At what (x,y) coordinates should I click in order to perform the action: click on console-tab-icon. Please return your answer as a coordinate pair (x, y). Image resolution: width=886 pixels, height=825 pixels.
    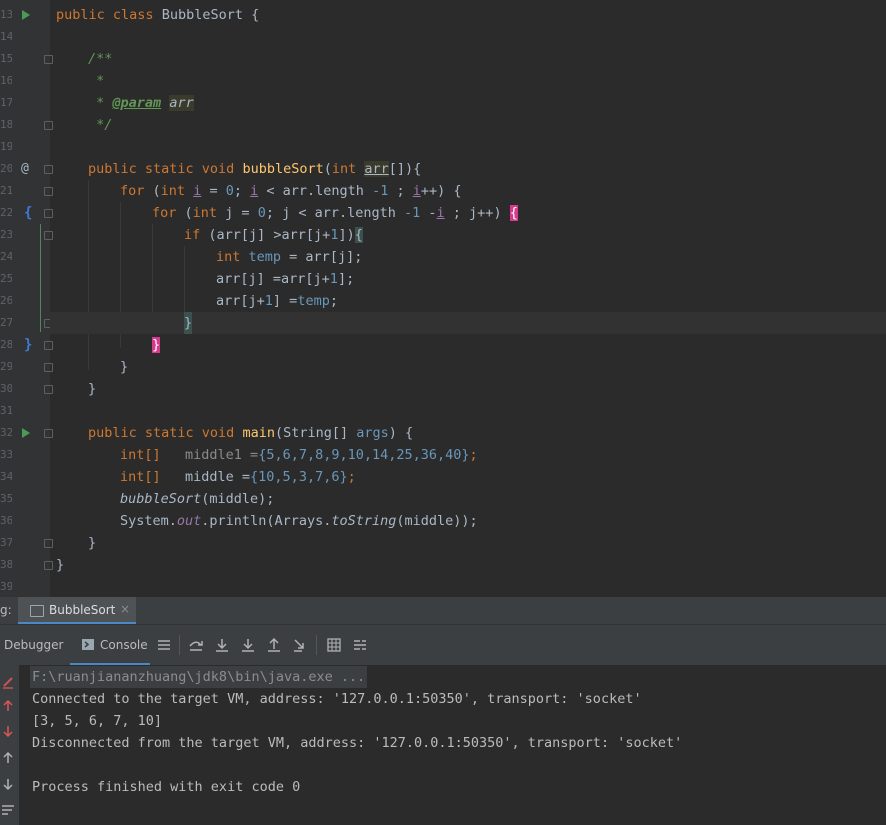
    Looking at the image, I should click on (88, 644).